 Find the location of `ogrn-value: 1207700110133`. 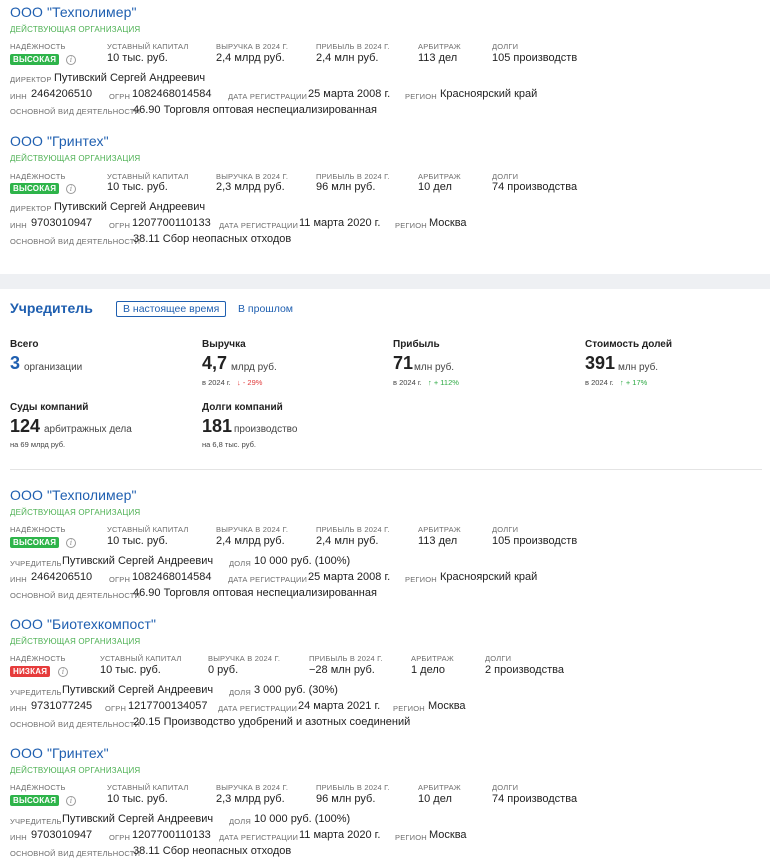

ogrn-value: 1207700110133 is located at coordinates (171, 835).